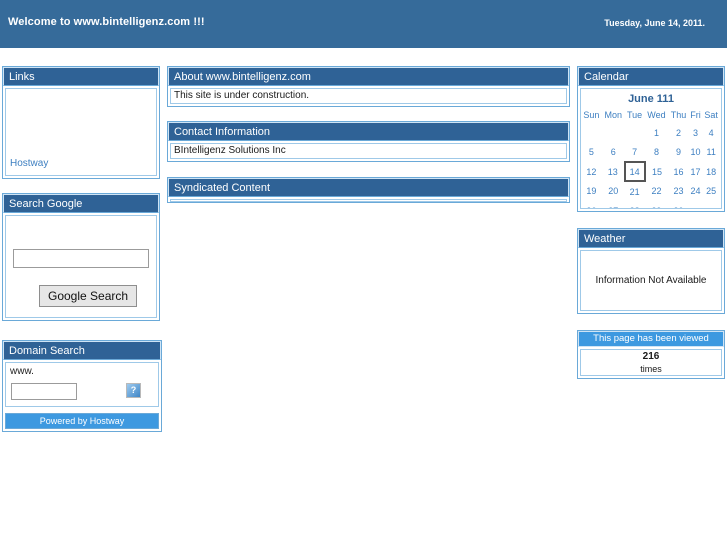 This screenshot has width=727, height=545. I want to click on calendar-day-24: 24, so click(696, 191).